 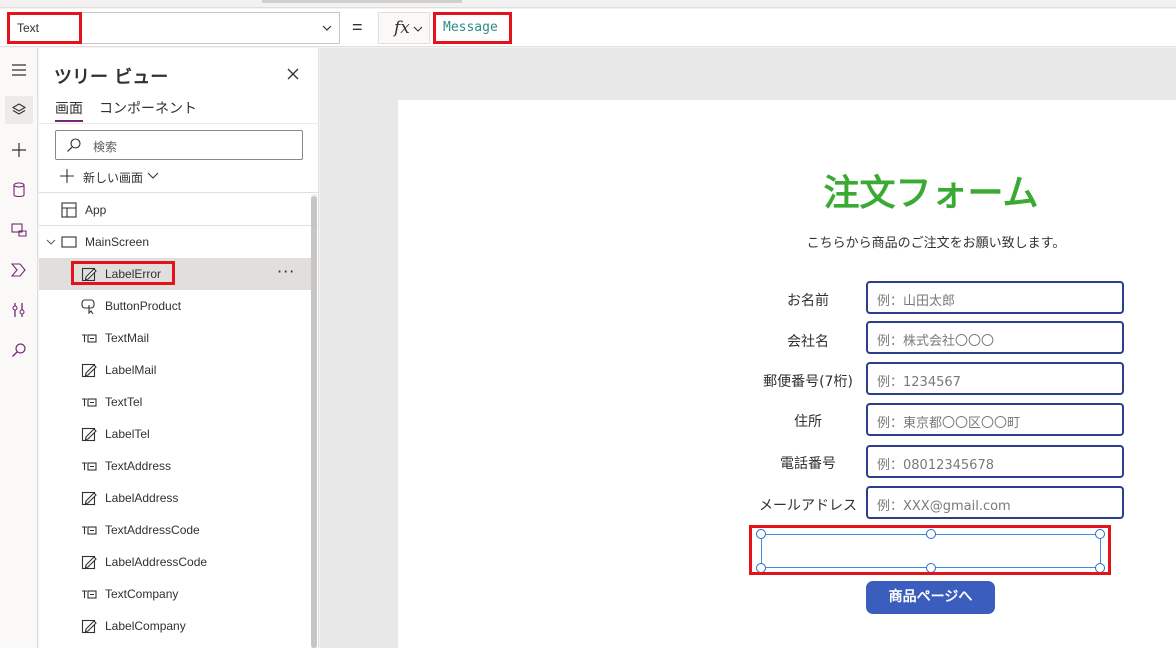 I want to click on property-value: Text, so click(x=28, y=28).